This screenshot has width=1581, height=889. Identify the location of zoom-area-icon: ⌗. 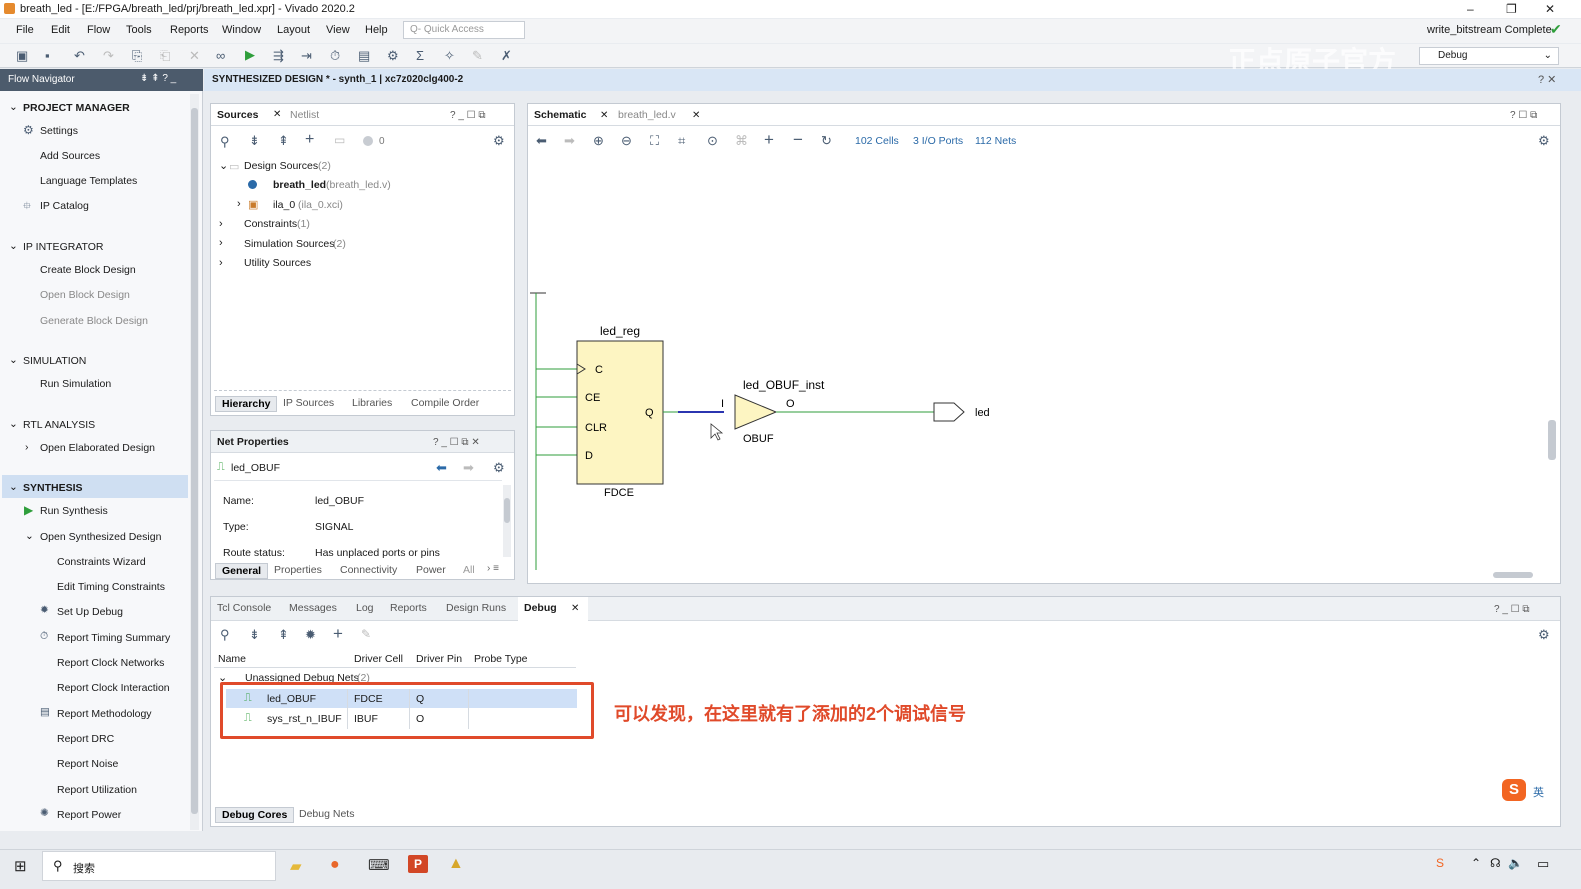
(681, 141).